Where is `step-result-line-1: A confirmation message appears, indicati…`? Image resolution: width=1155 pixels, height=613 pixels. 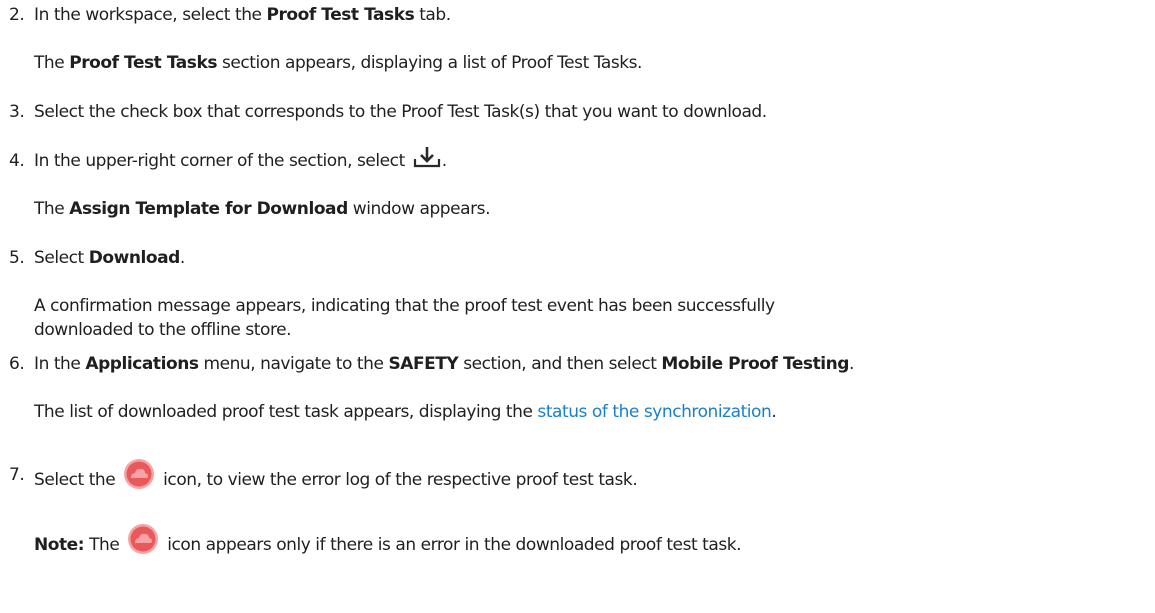 step-result-line-1: A confirmation message appears, indicati… is located at coordinates (404, 306).